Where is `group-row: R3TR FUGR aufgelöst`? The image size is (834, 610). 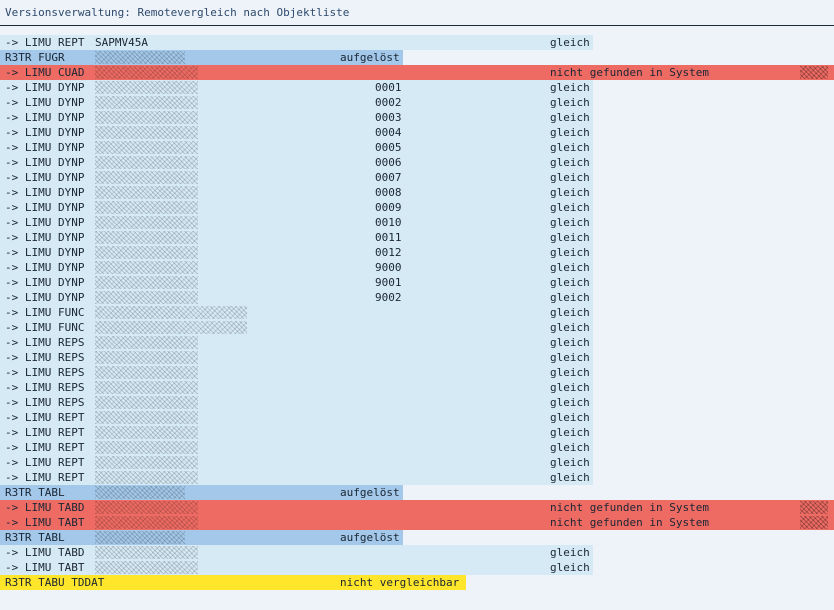
group-row: R3TR FUGR aufgelöst is located at coordinates (417, 57).